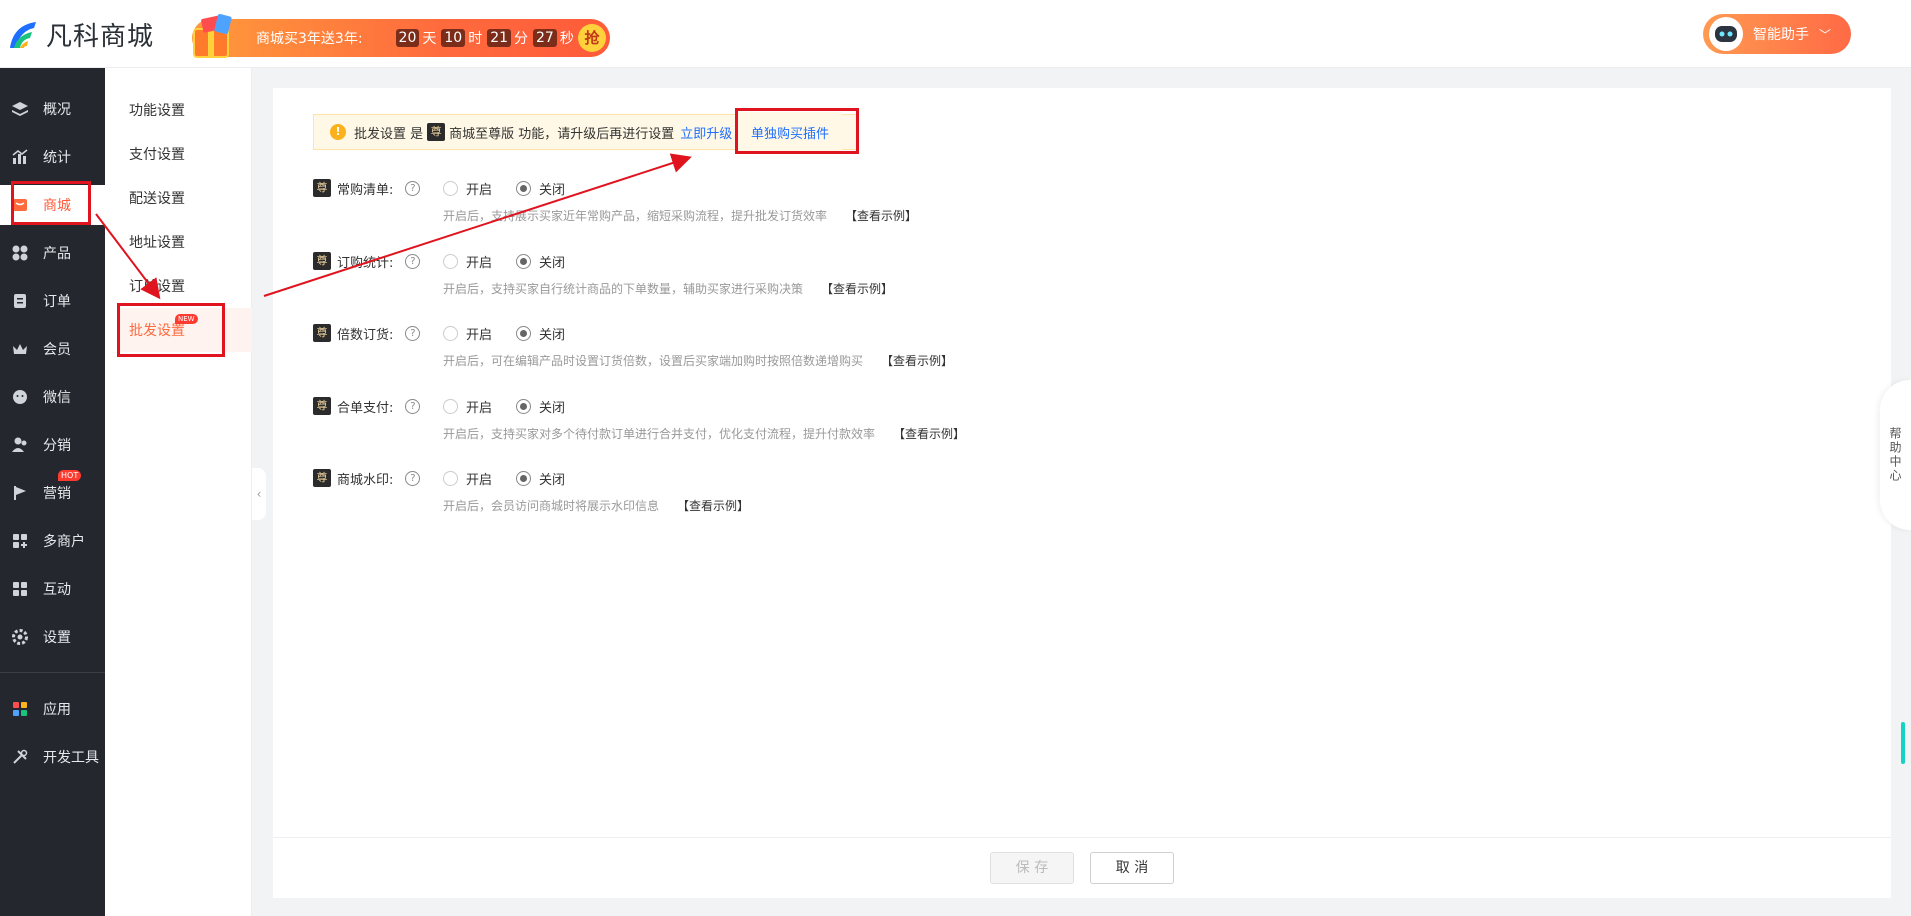 This screenshot has width=1911, height=916. I want to click on collapse-sidebar-button: ‹, so click(259, 494).